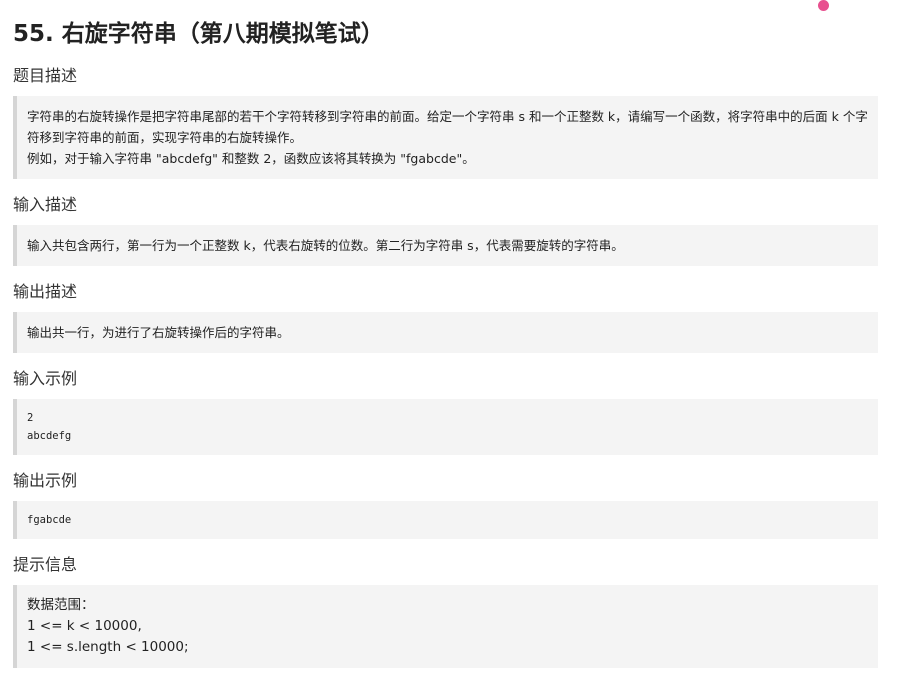  Describe the element at coordinates (108, 647) in the screenshot. I see `hint-line-3: 1 <= s.length < 10000;` at that location.